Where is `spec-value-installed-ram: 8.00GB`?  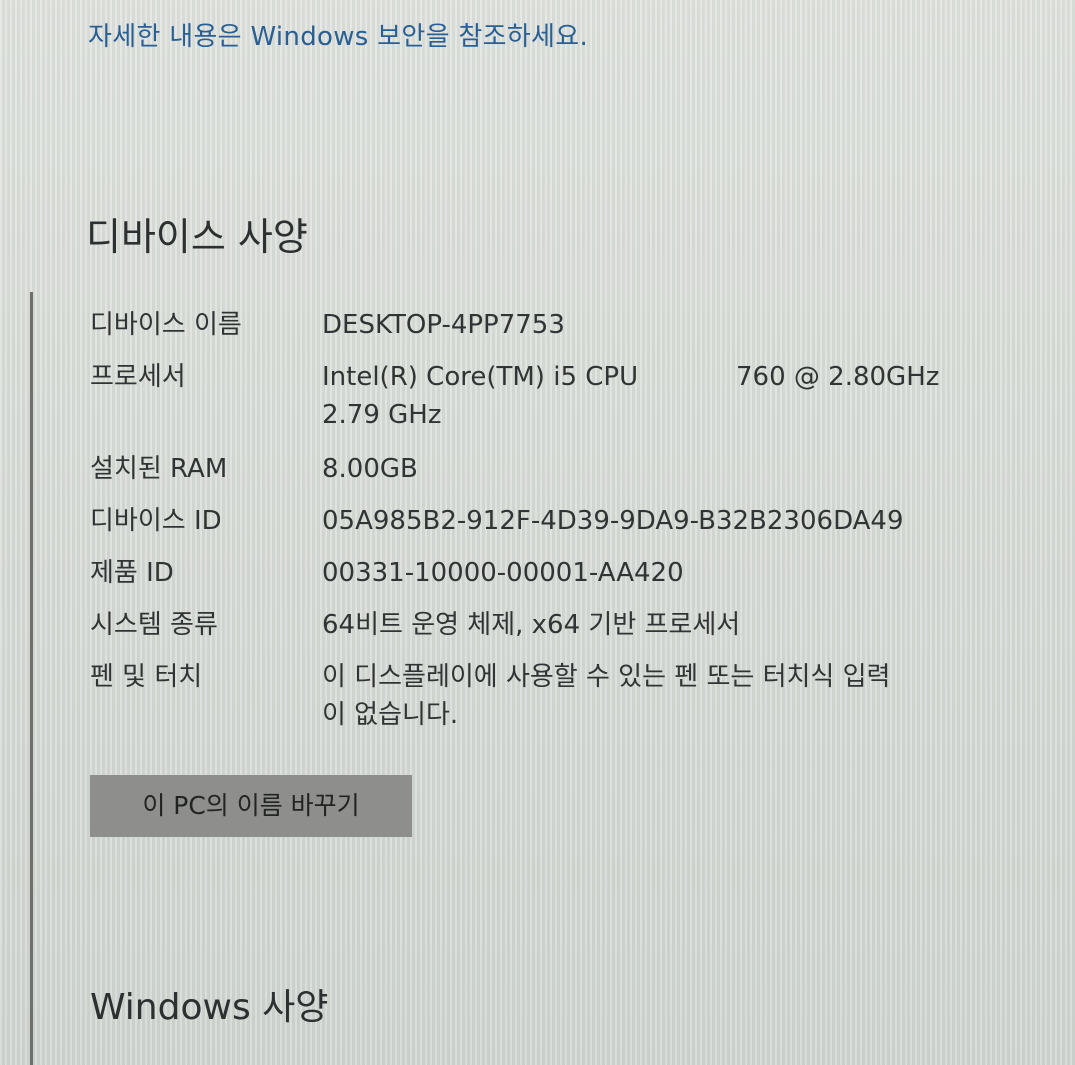 spec-value-installed-ram: 8.00GB is located at coordinates (370, 469).